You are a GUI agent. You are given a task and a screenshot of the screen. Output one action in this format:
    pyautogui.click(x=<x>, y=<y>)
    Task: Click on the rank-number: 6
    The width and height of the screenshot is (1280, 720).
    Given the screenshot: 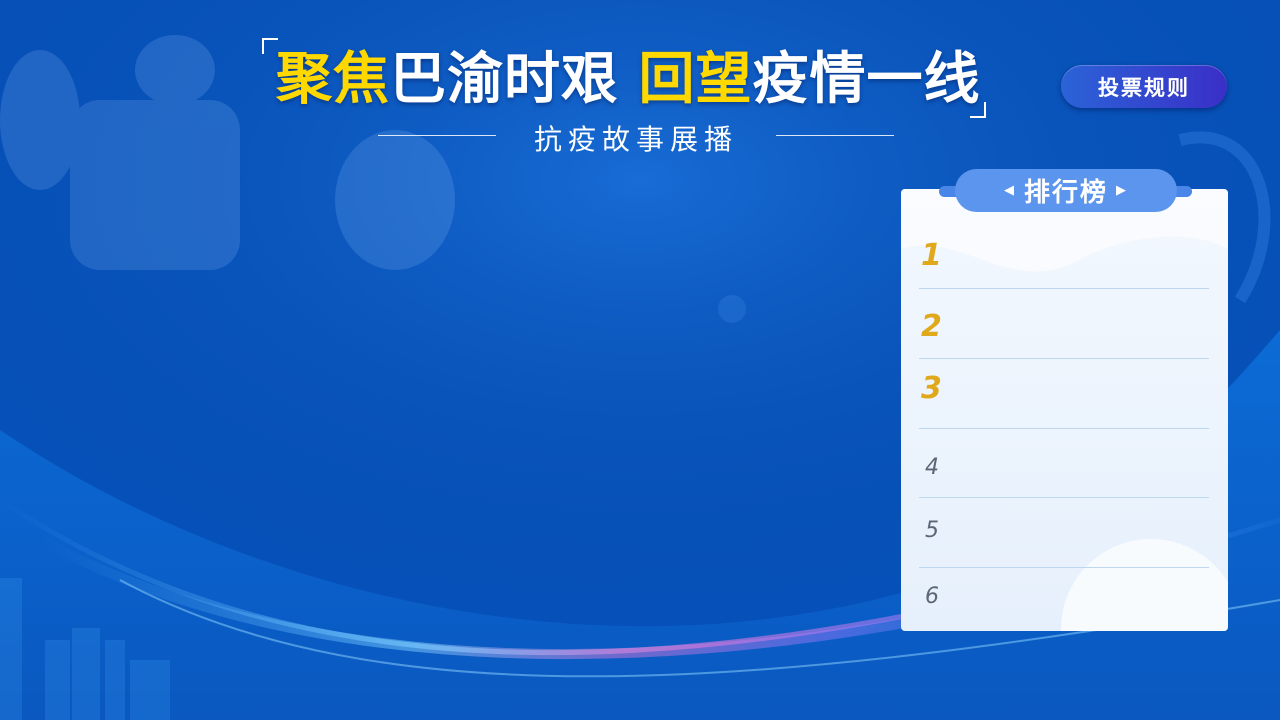 What is the action you would take?
    pyautogui.click(x=932, y=596)
    